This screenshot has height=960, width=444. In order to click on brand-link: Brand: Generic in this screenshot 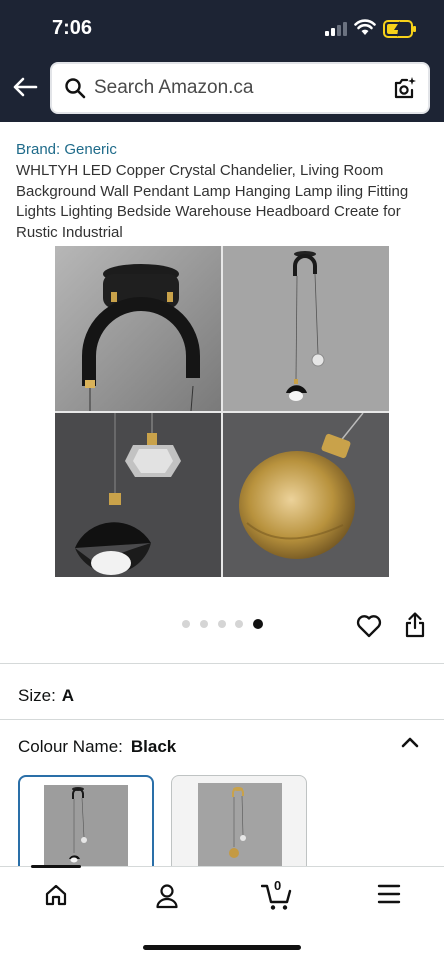, I will do `click(66, 149)`.